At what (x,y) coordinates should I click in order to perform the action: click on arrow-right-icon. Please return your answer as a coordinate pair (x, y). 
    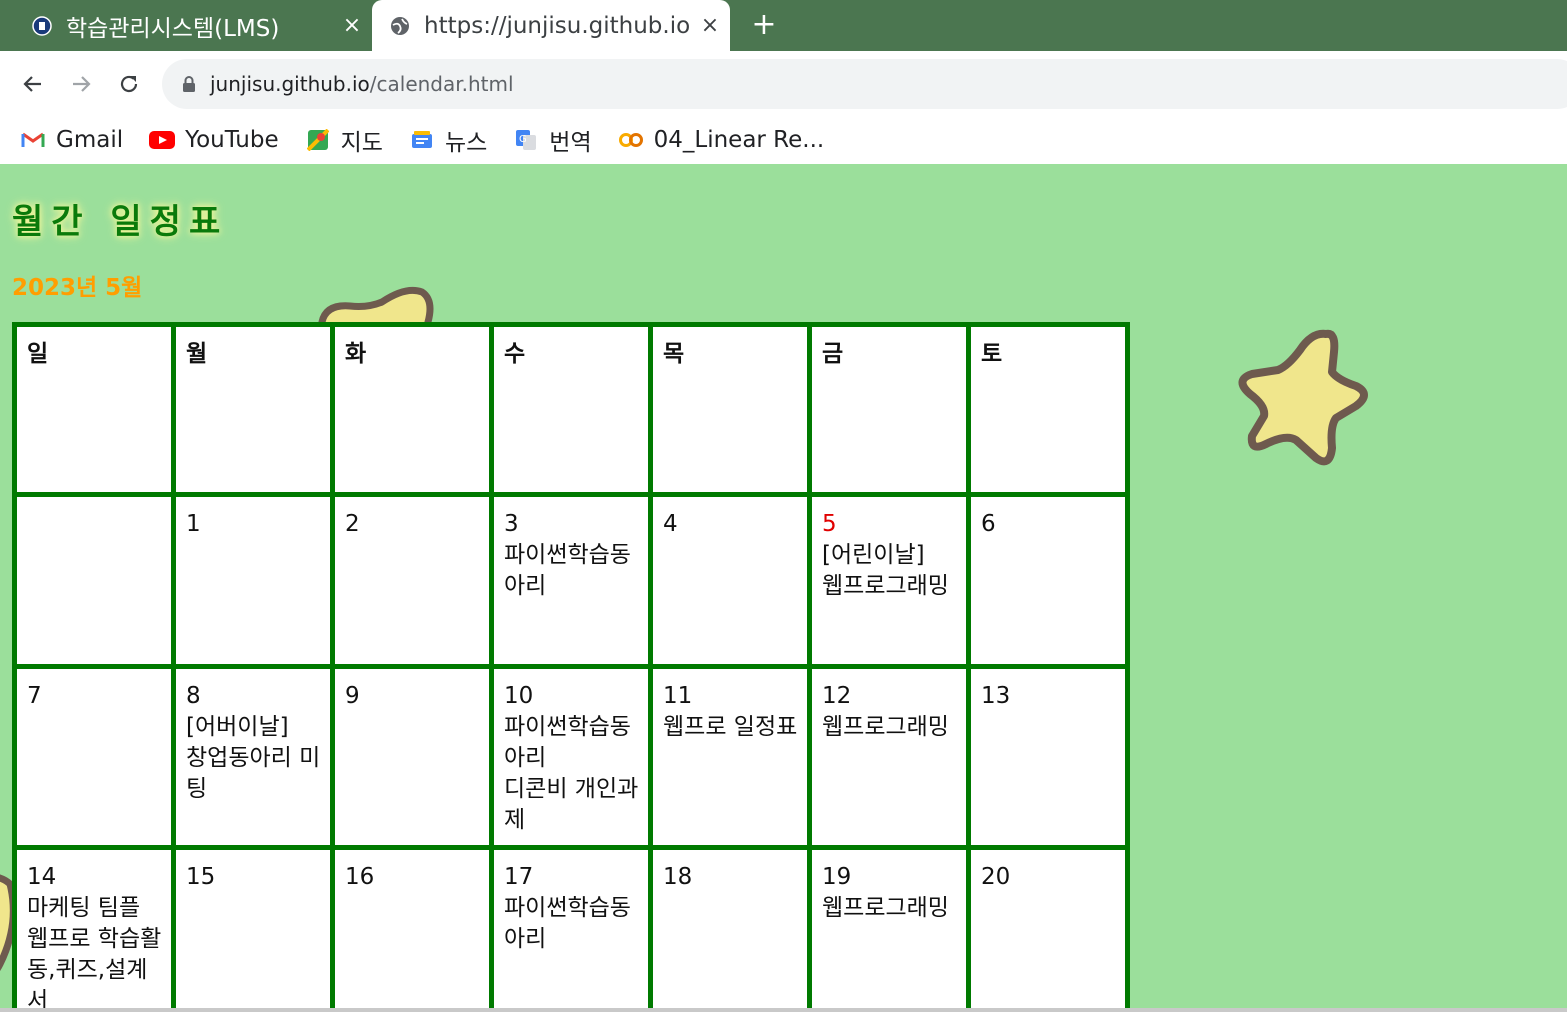
    Looking at the image, I should click on (82, 84).